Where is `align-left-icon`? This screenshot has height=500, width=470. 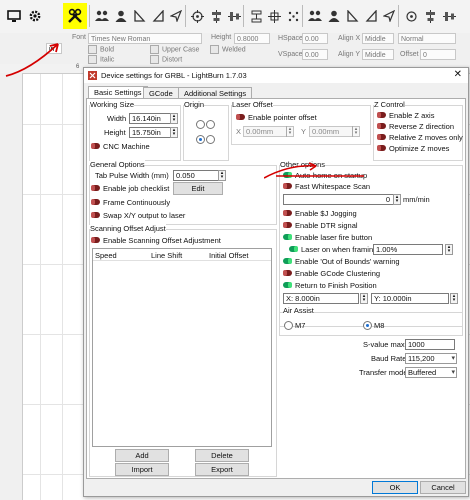 align-left-icon is located at coordinates (140, 16).